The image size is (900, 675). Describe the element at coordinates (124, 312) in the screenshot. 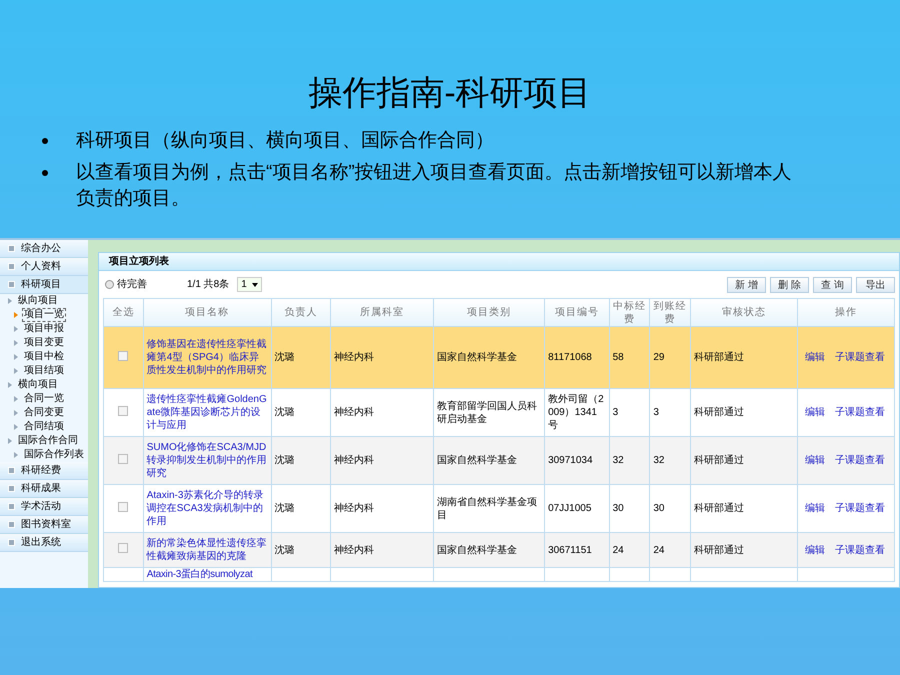

I see `column-header: 全选` at that location.